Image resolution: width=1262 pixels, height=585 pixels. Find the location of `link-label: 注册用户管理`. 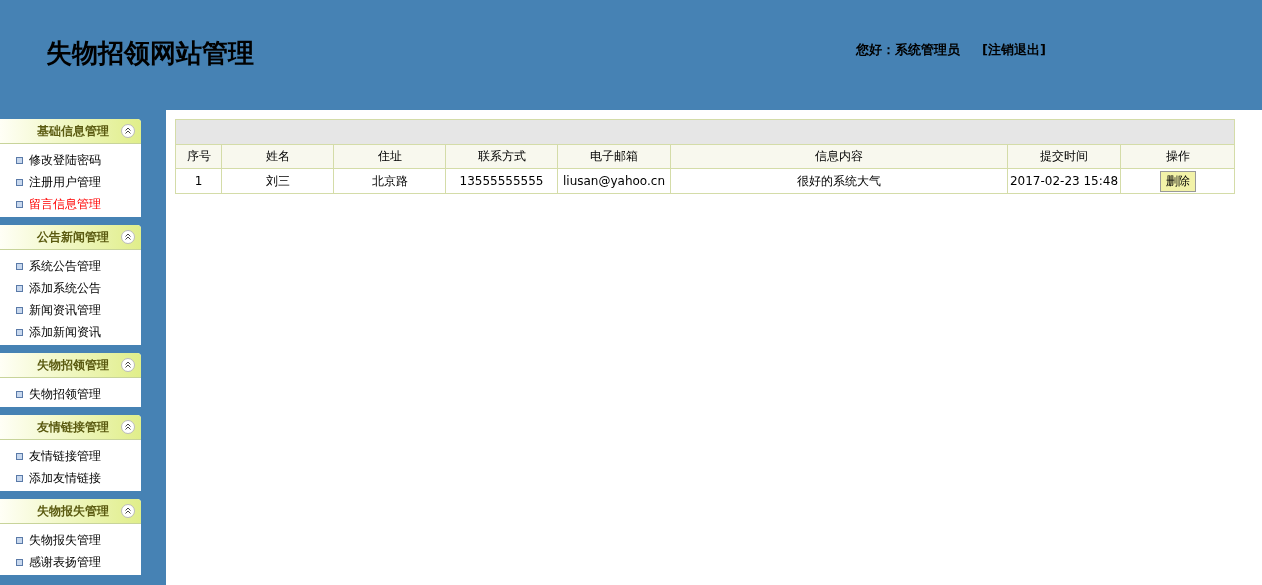

link-label: 注册用户管理 is located at coordinates (65, 182).